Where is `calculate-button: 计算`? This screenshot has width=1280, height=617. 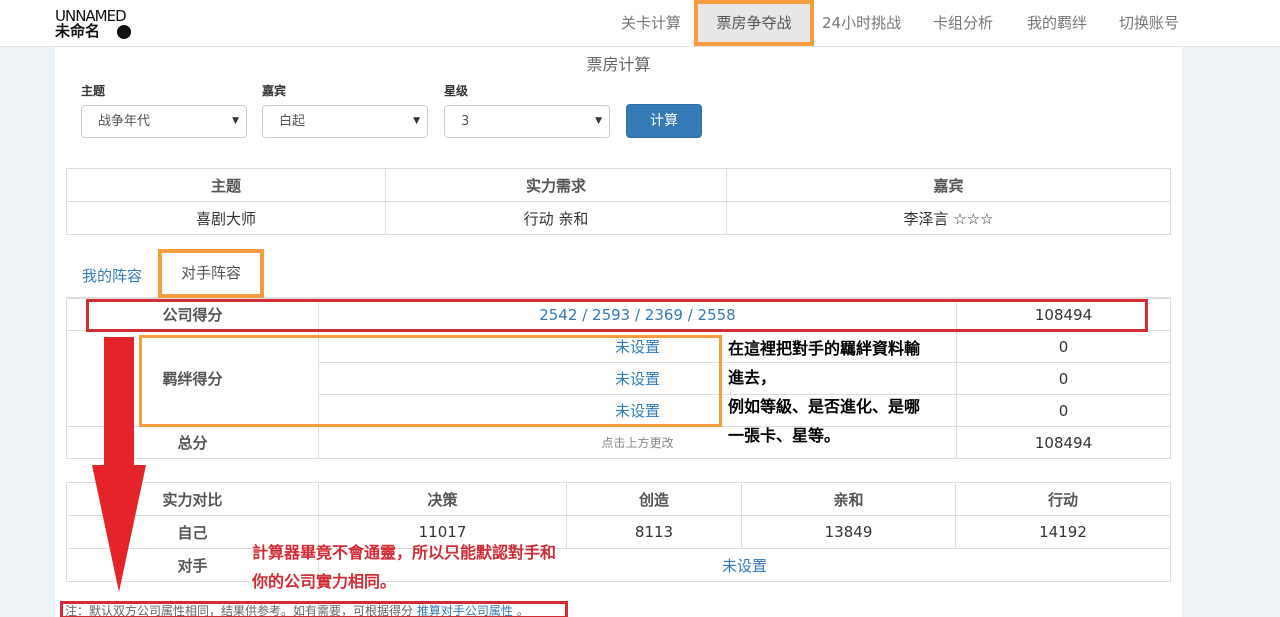
calculate-button: 计算 is located at coordinates (664, 121).